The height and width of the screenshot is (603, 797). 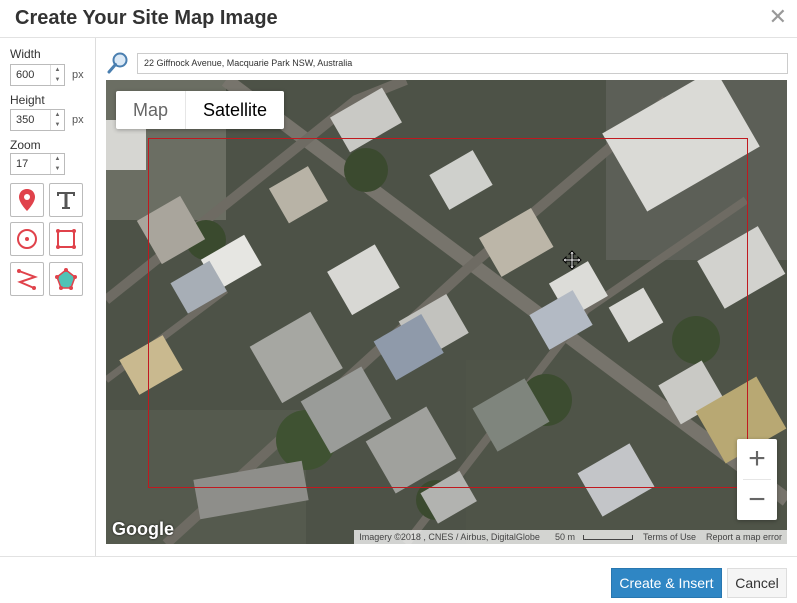 What do you see at coordinates (607, 538) in the screenshot?
I see `scale-bar` at bounding box center [607, 538].